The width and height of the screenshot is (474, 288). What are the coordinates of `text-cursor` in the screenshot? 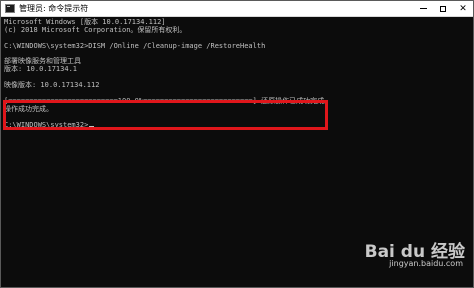 It's located at (92, 126).